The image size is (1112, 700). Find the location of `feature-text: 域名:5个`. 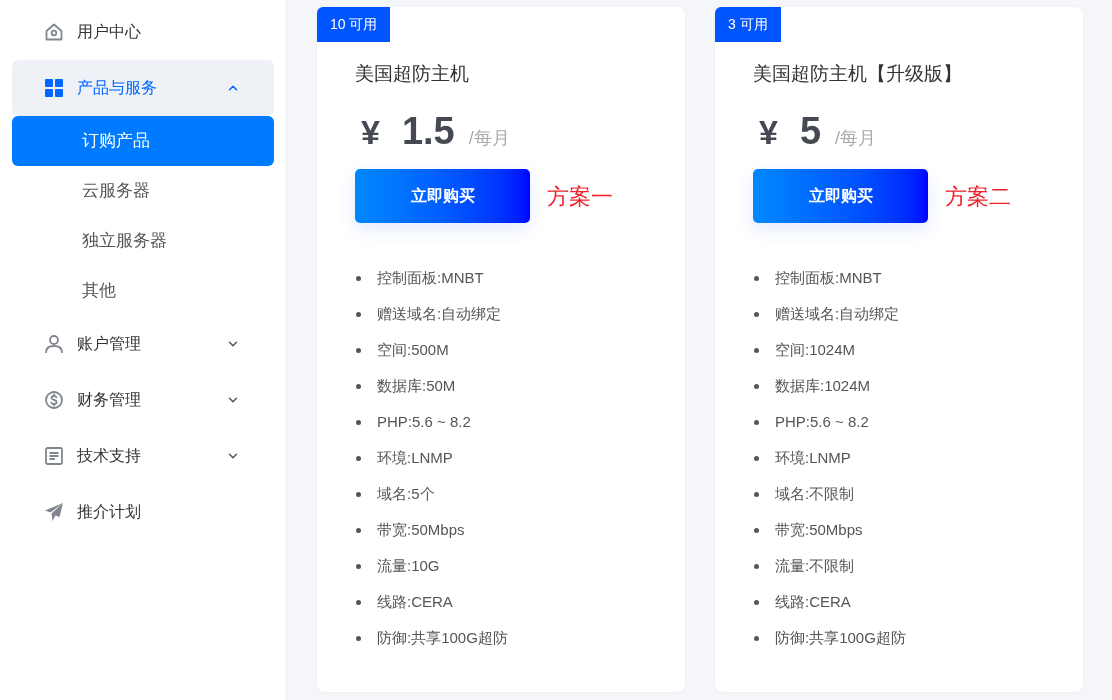

feature-text: 域名:5个 is located at coordinates (406, 493).